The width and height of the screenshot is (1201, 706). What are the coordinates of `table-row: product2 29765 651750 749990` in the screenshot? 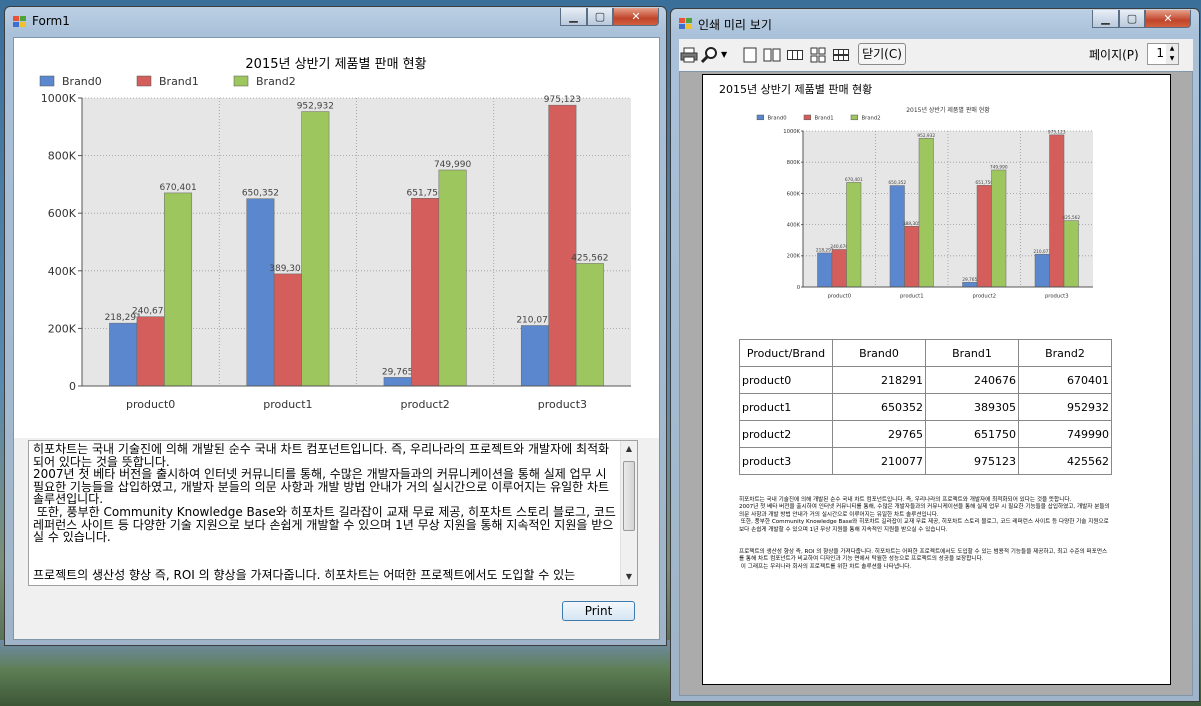 It's located at (925, 434).